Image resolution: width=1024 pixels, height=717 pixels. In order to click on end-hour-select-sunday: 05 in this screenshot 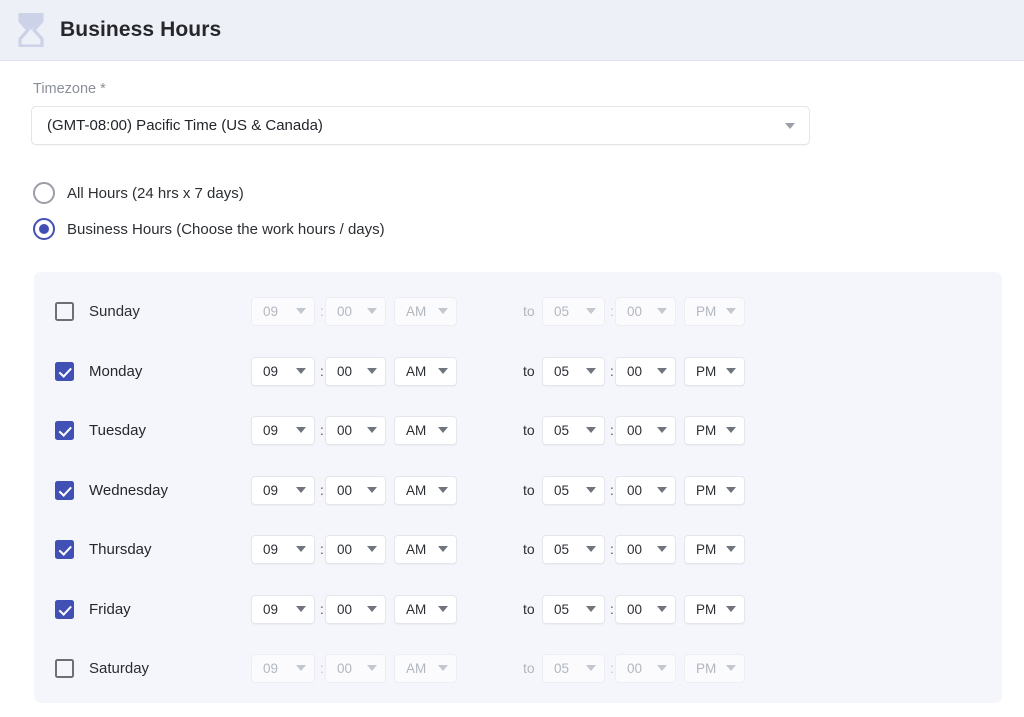, I will do `click(573, 311)`.